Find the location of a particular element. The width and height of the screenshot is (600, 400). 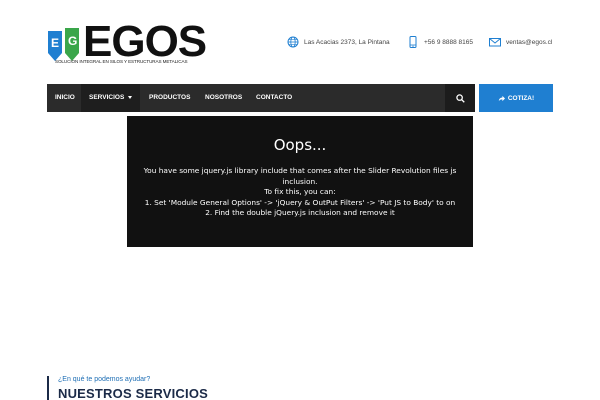

contact-address: Las Acacias 2373, La Pintana is located at coordinates (338, 42).